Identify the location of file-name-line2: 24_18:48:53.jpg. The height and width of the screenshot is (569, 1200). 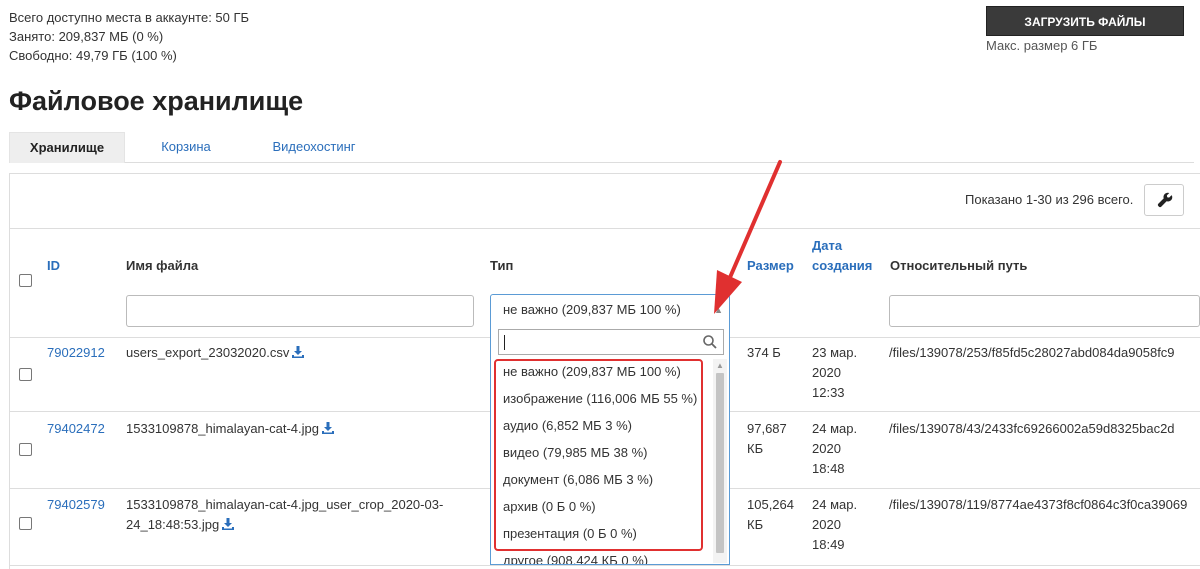
(284, 525).